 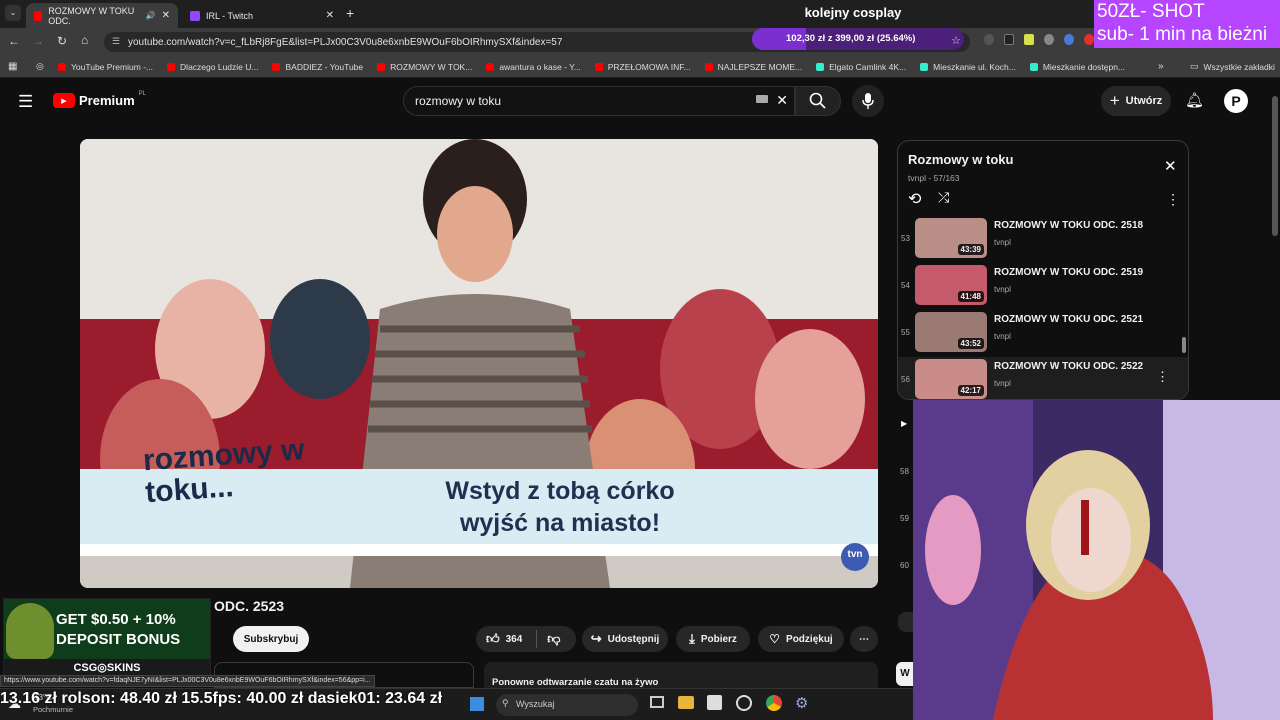 What do you see at coordinates (560, 491) in the screenshot?
I see `video-caption-line-1: Wstyd z tobą córko` at bounding box center [560, 491].